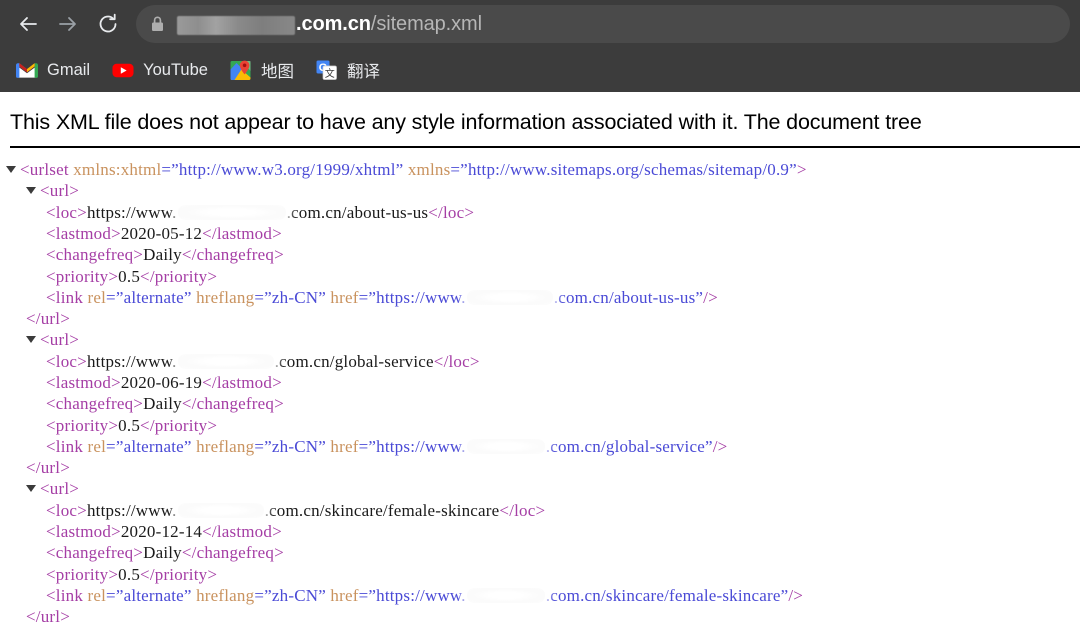 This screenshot has height=627, width=1080. Describe the element at coordinates (543, 467) in the screenshot. I see `xml-line-url-close: </url>` at that location.